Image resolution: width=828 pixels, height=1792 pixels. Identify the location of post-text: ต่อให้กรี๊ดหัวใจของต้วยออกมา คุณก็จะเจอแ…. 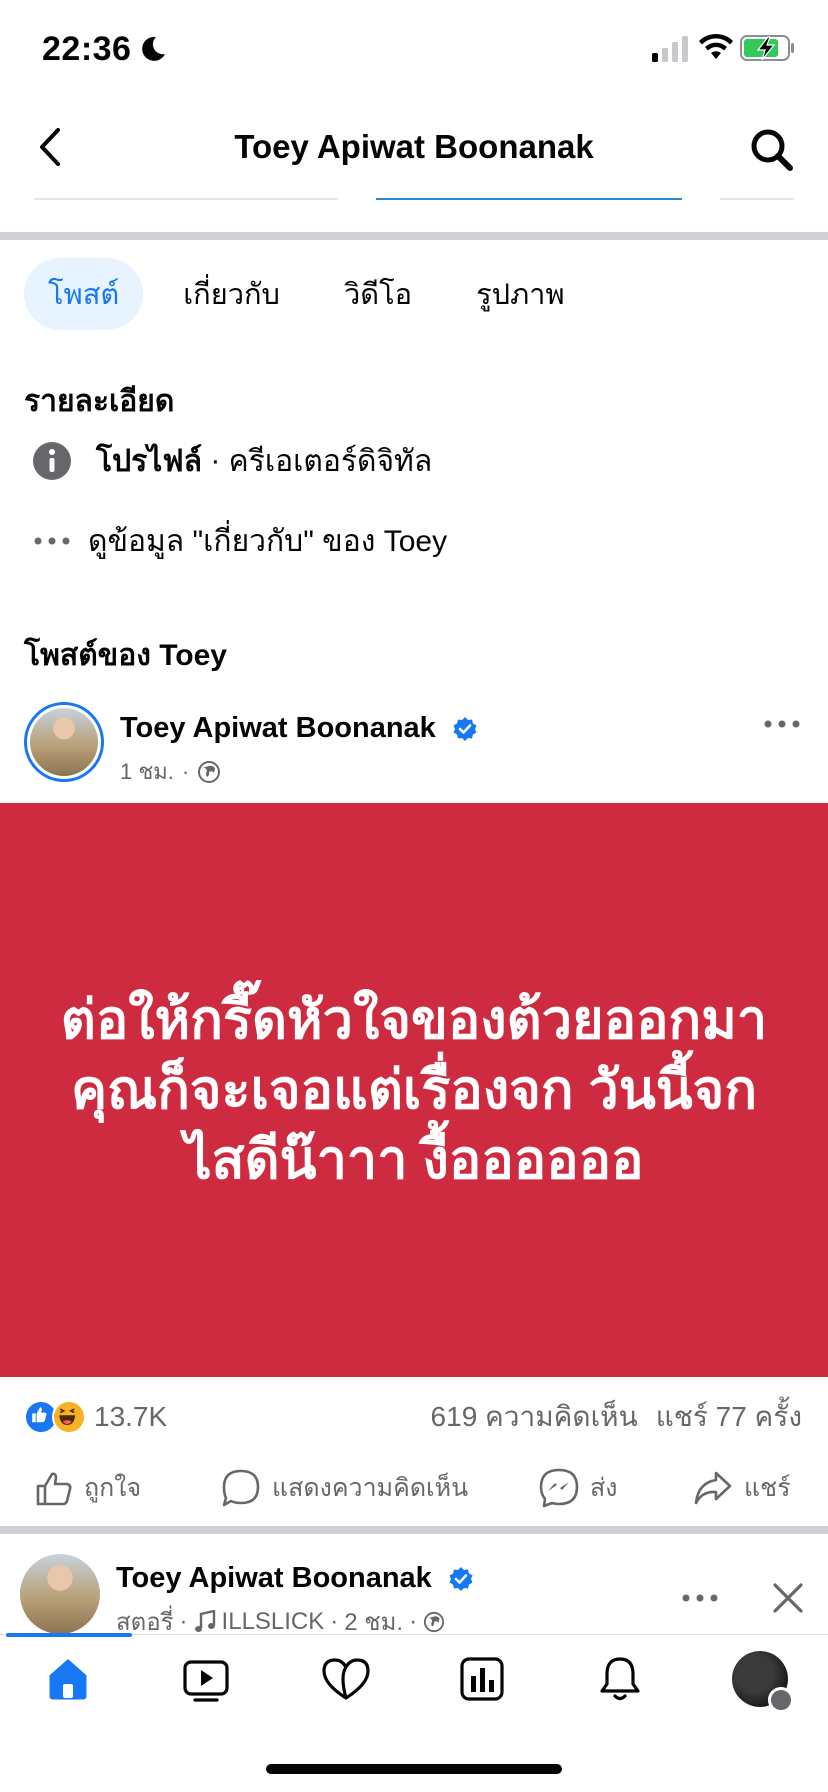
(414, 1090).